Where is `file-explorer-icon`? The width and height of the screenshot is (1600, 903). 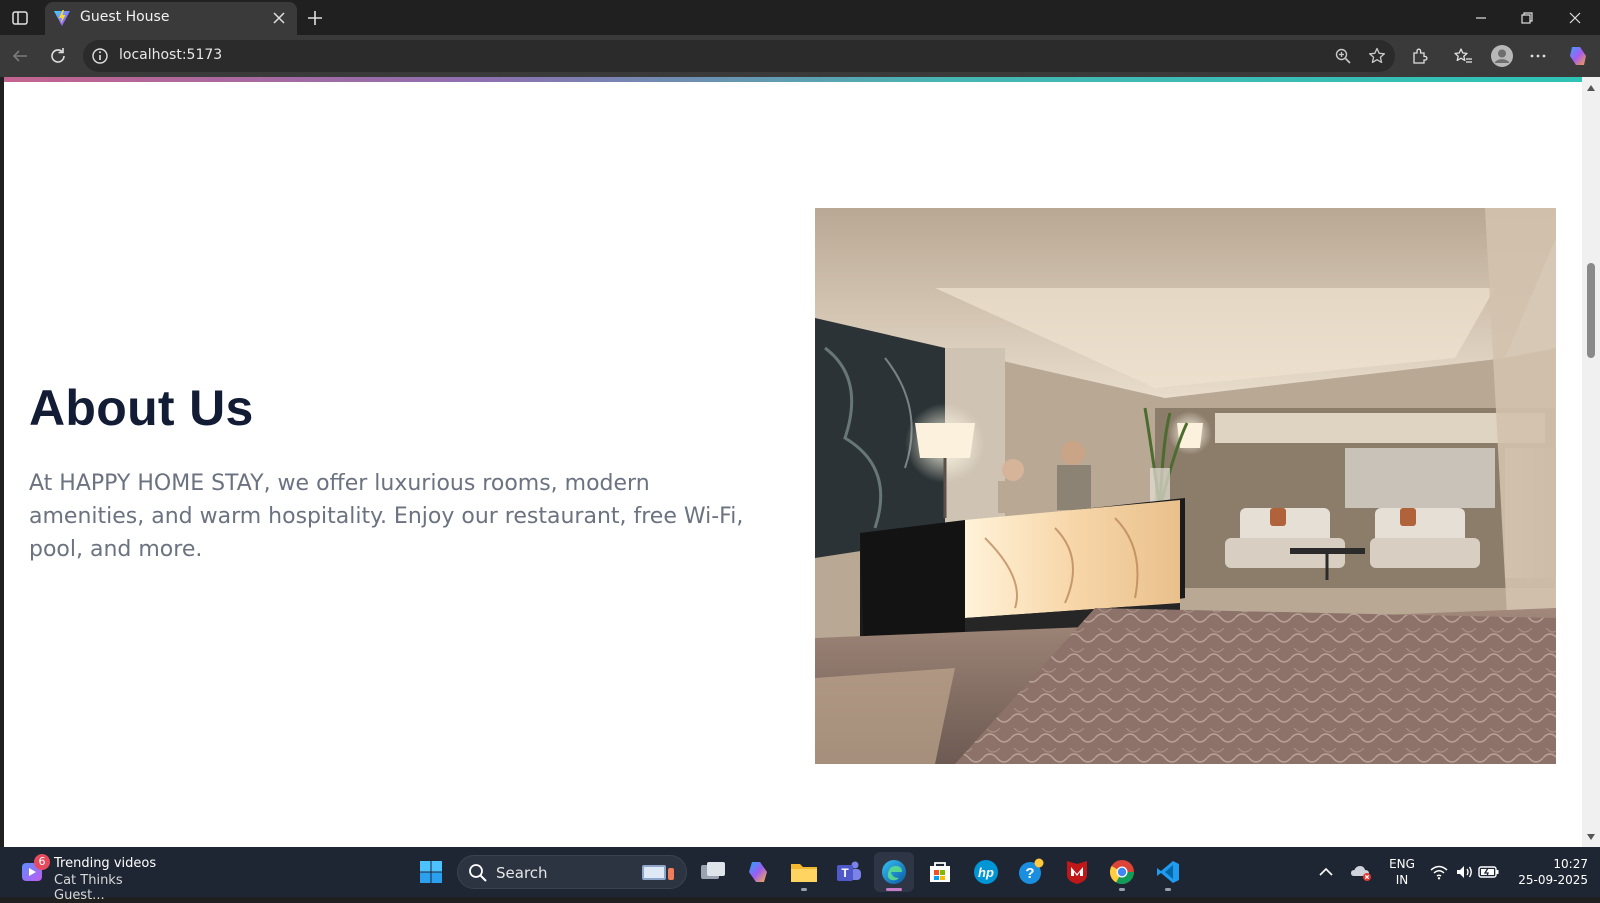
file-explorer-icon is located at coordinates (804, 872).